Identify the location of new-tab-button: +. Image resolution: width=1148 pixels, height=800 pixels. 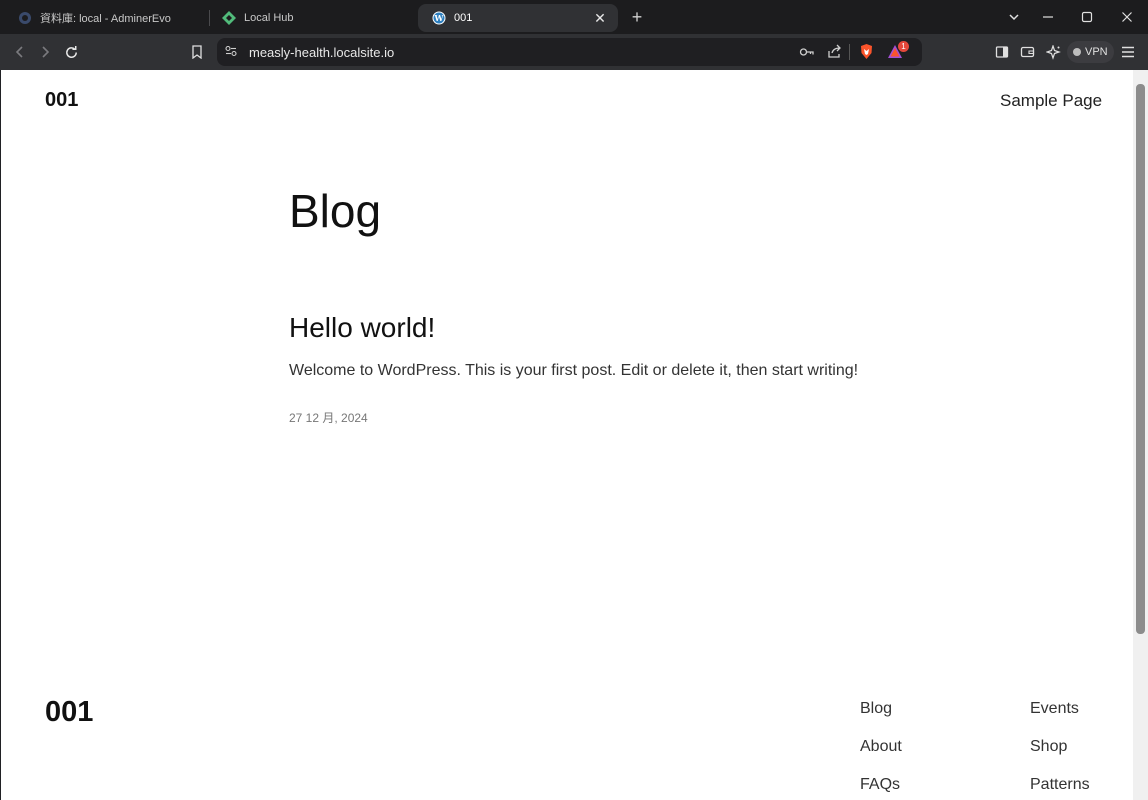
(637, 17).